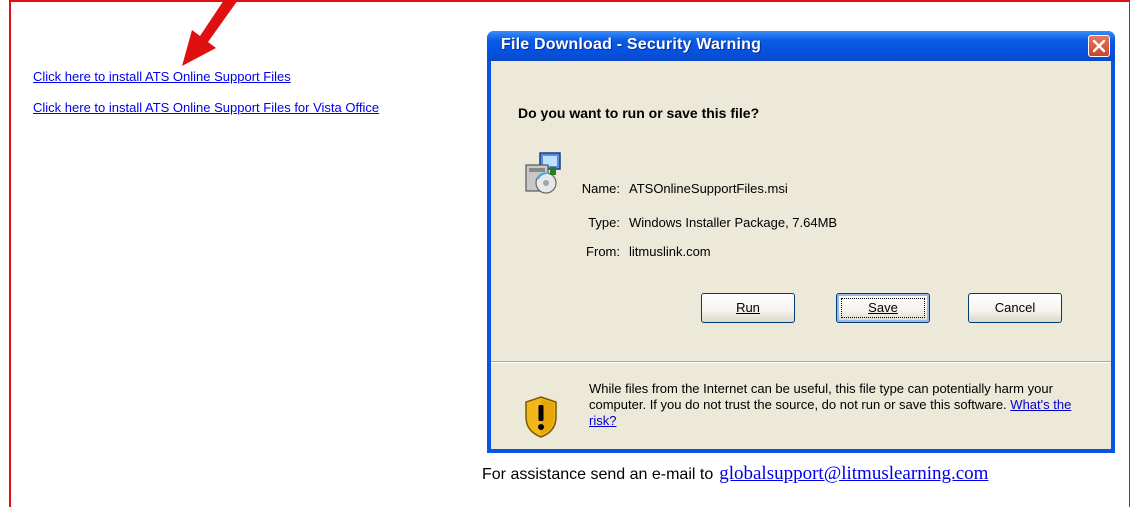 The image size is (1130, 507). Describe the element at coordinates (883, 308) in the screenshot. I see `save-button: Save` at that location.